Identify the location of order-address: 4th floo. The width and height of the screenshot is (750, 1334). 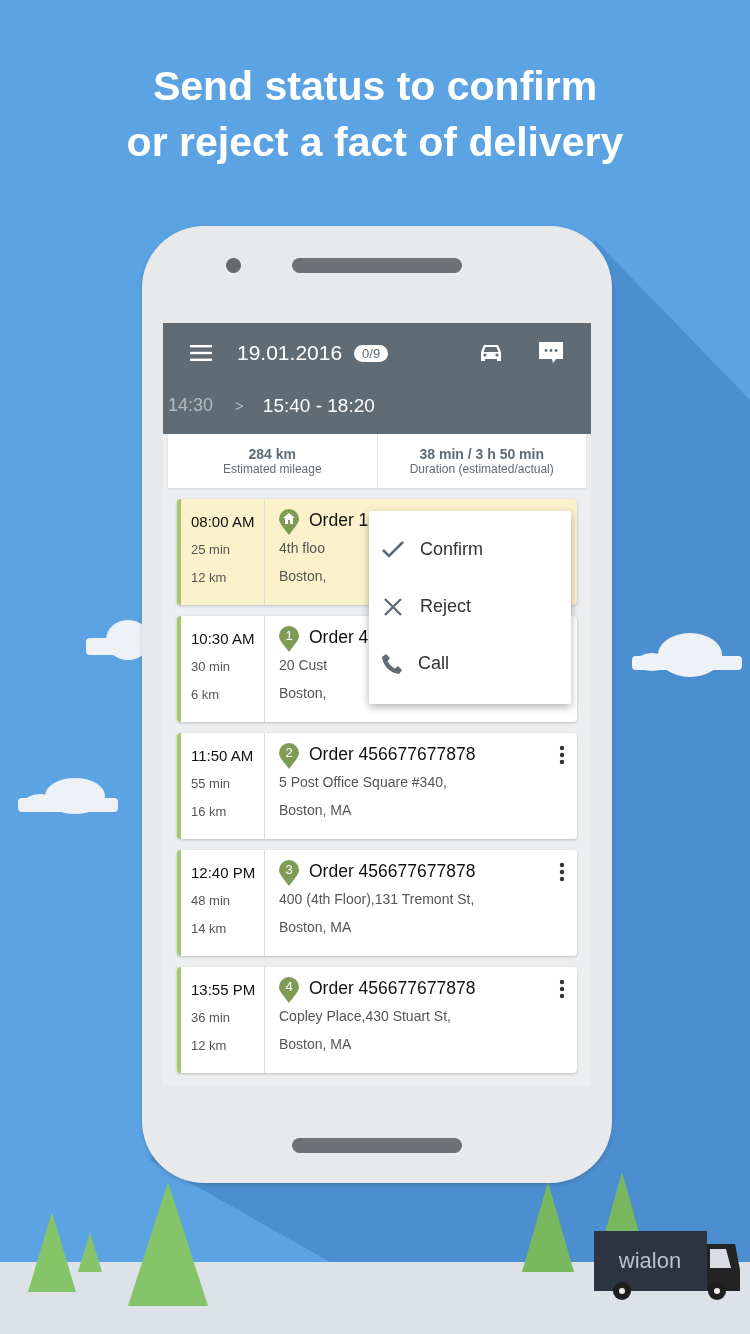
(302, 548).